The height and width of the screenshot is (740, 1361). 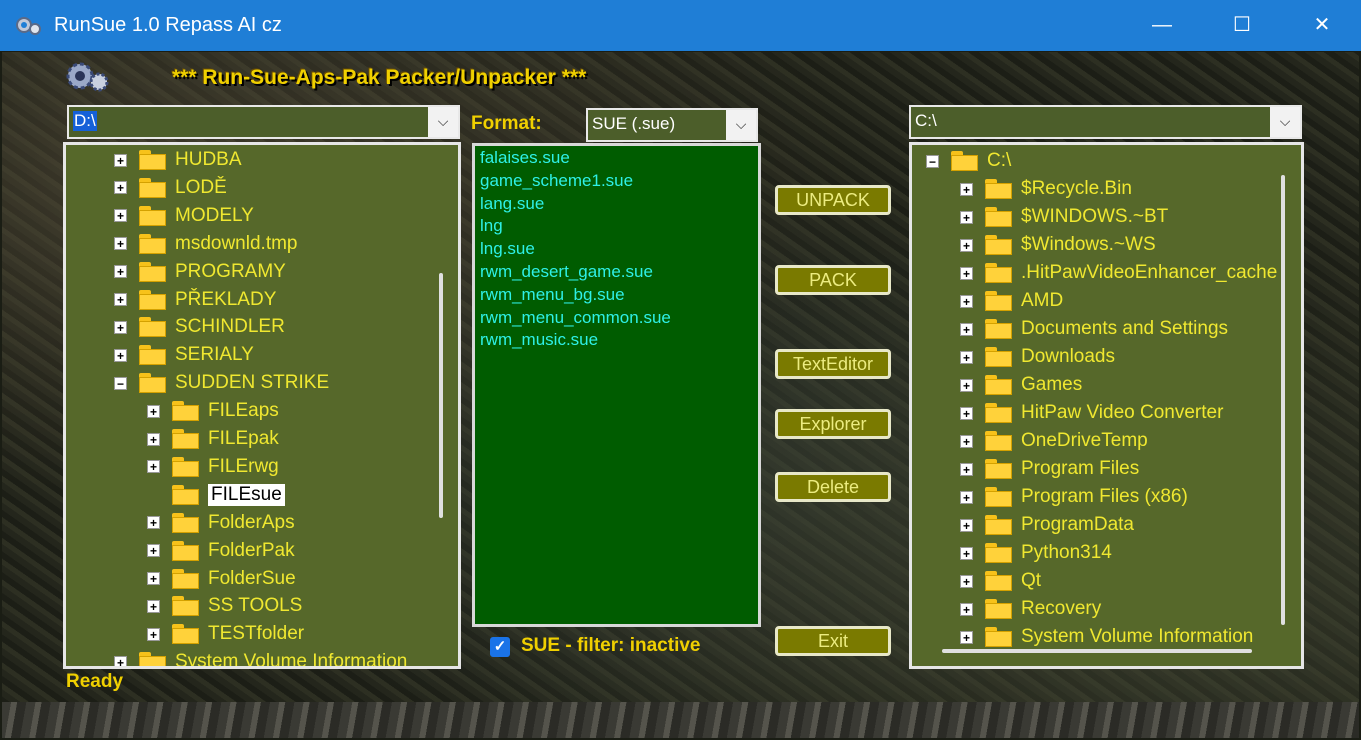 I want to click on left-drive-select: D:\ ⌵, so click(x=263, y=122).